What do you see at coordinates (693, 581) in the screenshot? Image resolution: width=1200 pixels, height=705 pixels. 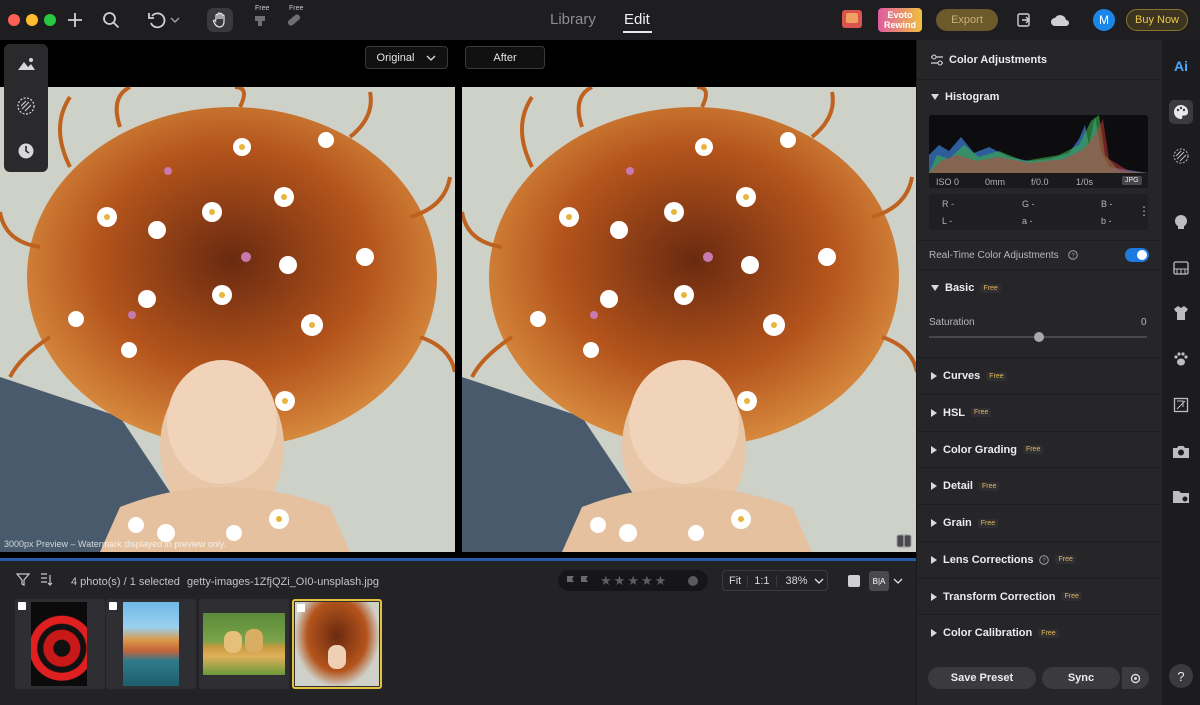 I see `color-label-icon` at bounding box center [693, 581].